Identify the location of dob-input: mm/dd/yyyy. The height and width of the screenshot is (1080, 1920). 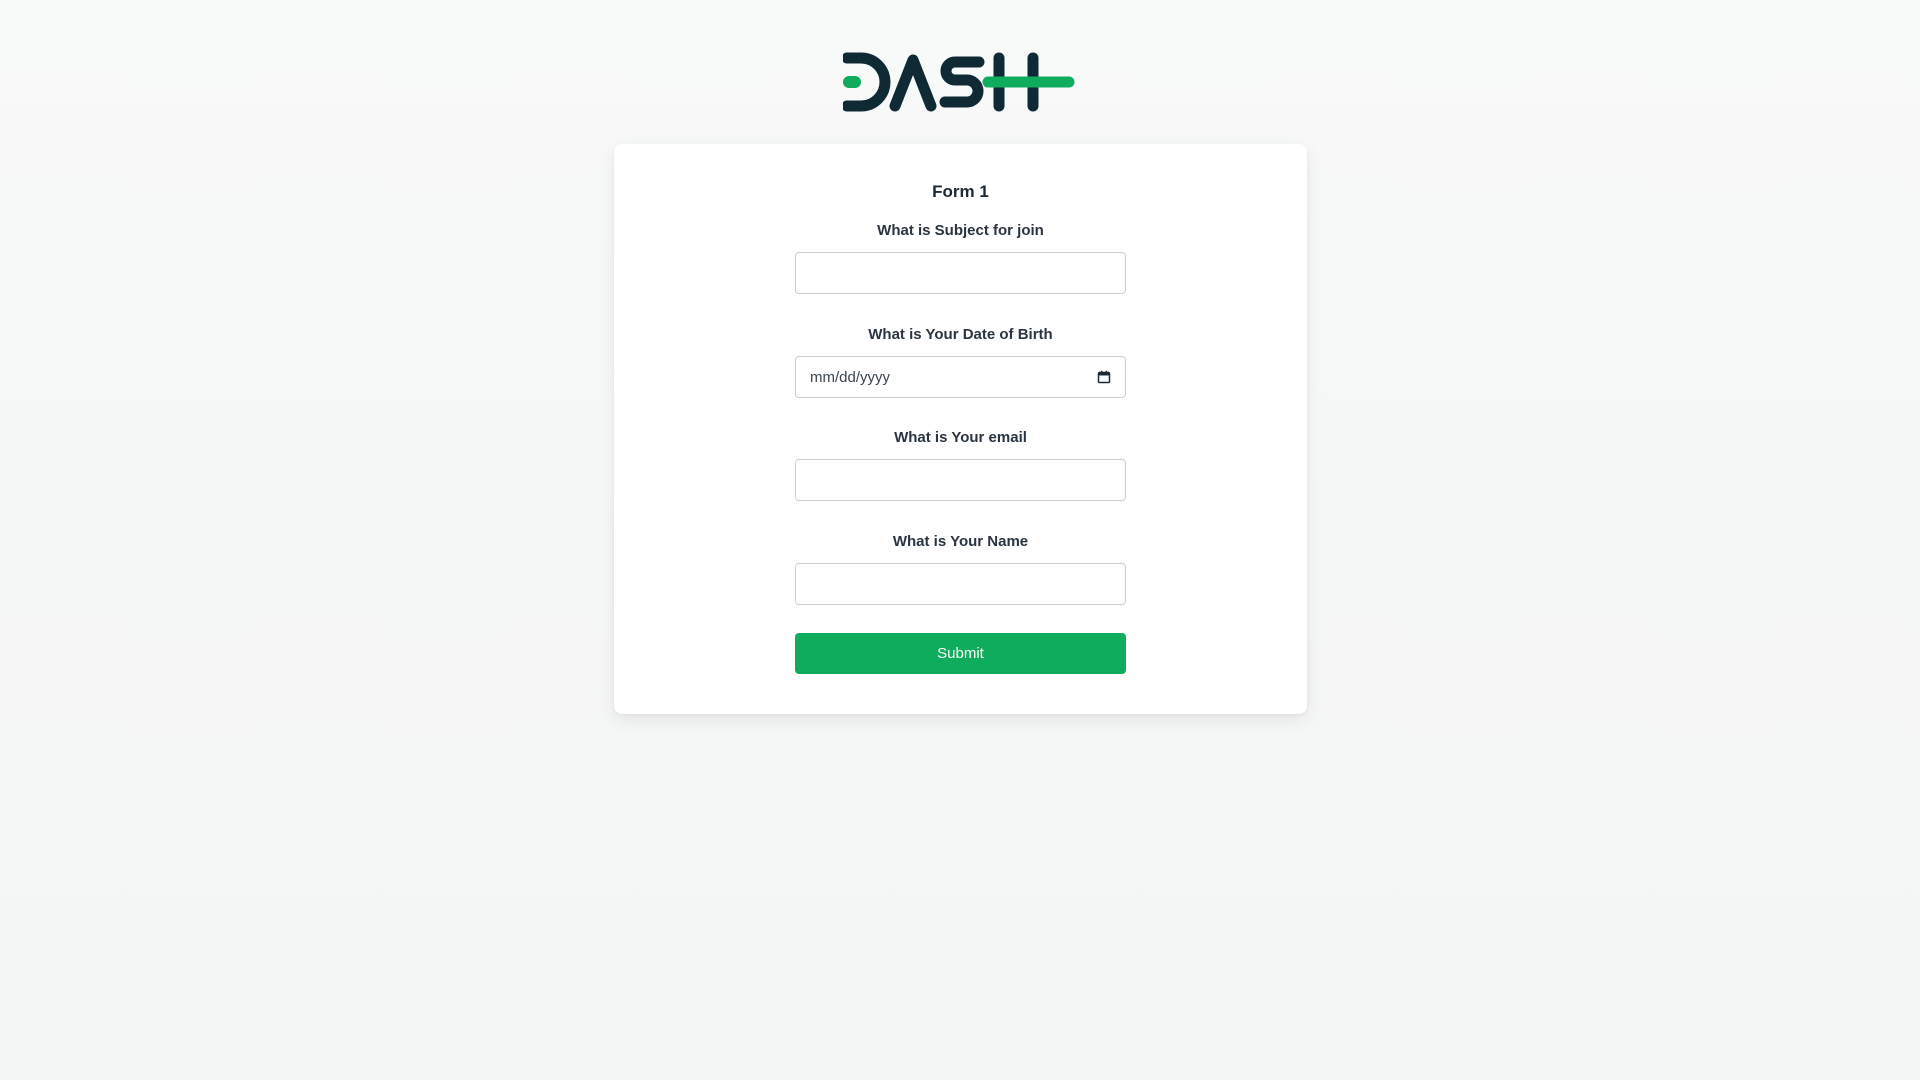
(960, 377).